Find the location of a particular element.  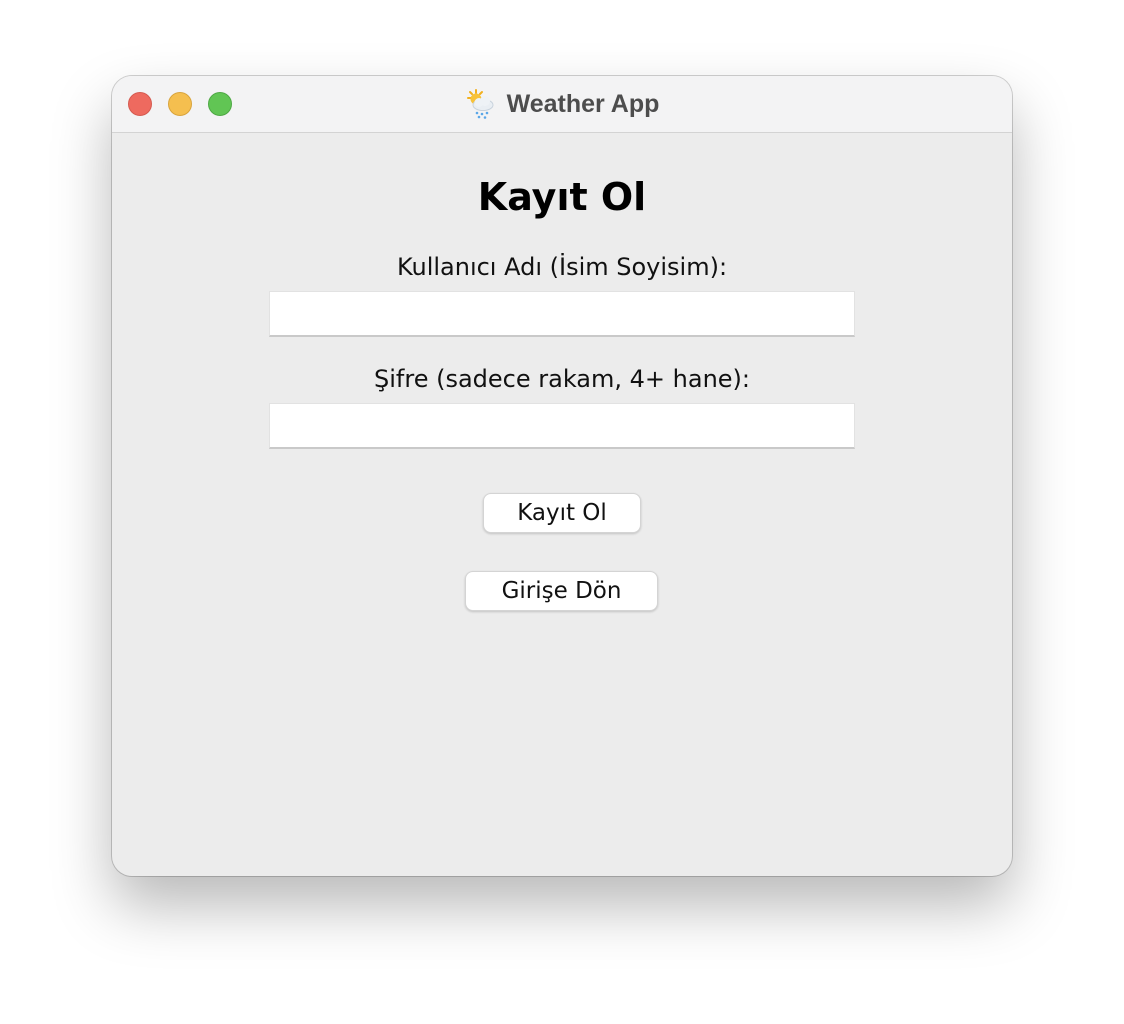

password-input is located at coordinates (562, 426).